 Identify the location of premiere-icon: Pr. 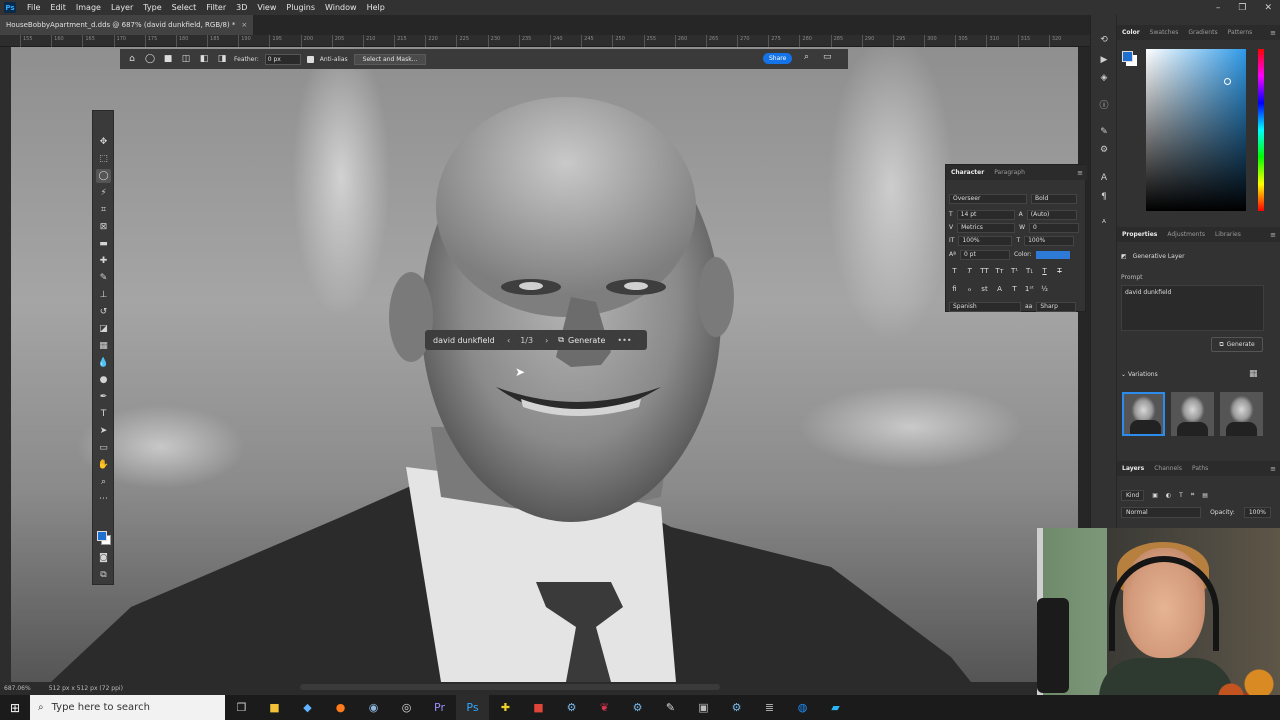
(439, 707).